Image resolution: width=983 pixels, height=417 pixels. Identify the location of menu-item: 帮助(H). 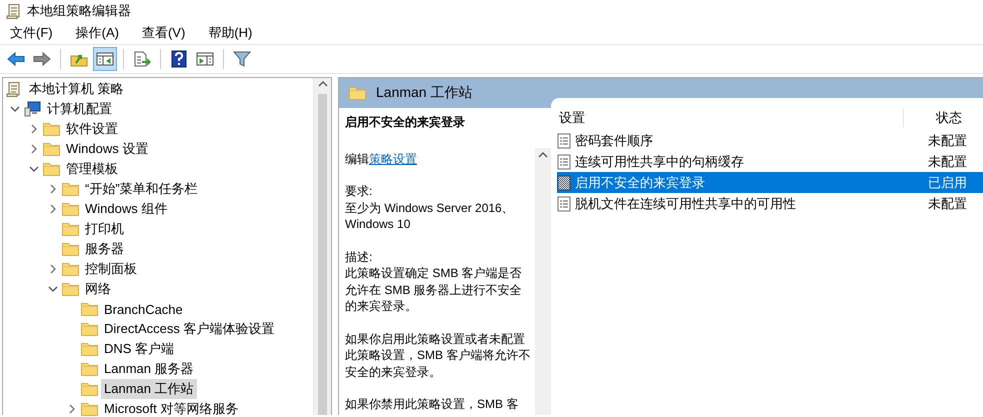
(230, 33).